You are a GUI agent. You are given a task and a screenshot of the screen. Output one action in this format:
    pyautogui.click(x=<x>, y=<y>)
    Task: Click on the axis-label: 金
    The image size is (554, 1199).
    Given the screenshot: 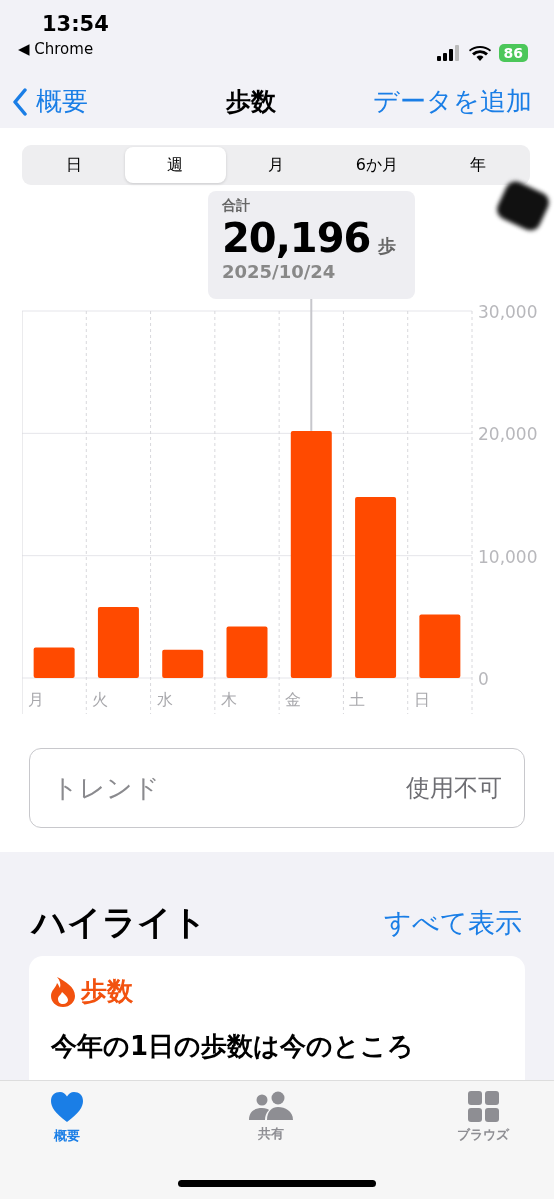 What is the action you would take?
    pyautogui.click(x=293, y=699)
    